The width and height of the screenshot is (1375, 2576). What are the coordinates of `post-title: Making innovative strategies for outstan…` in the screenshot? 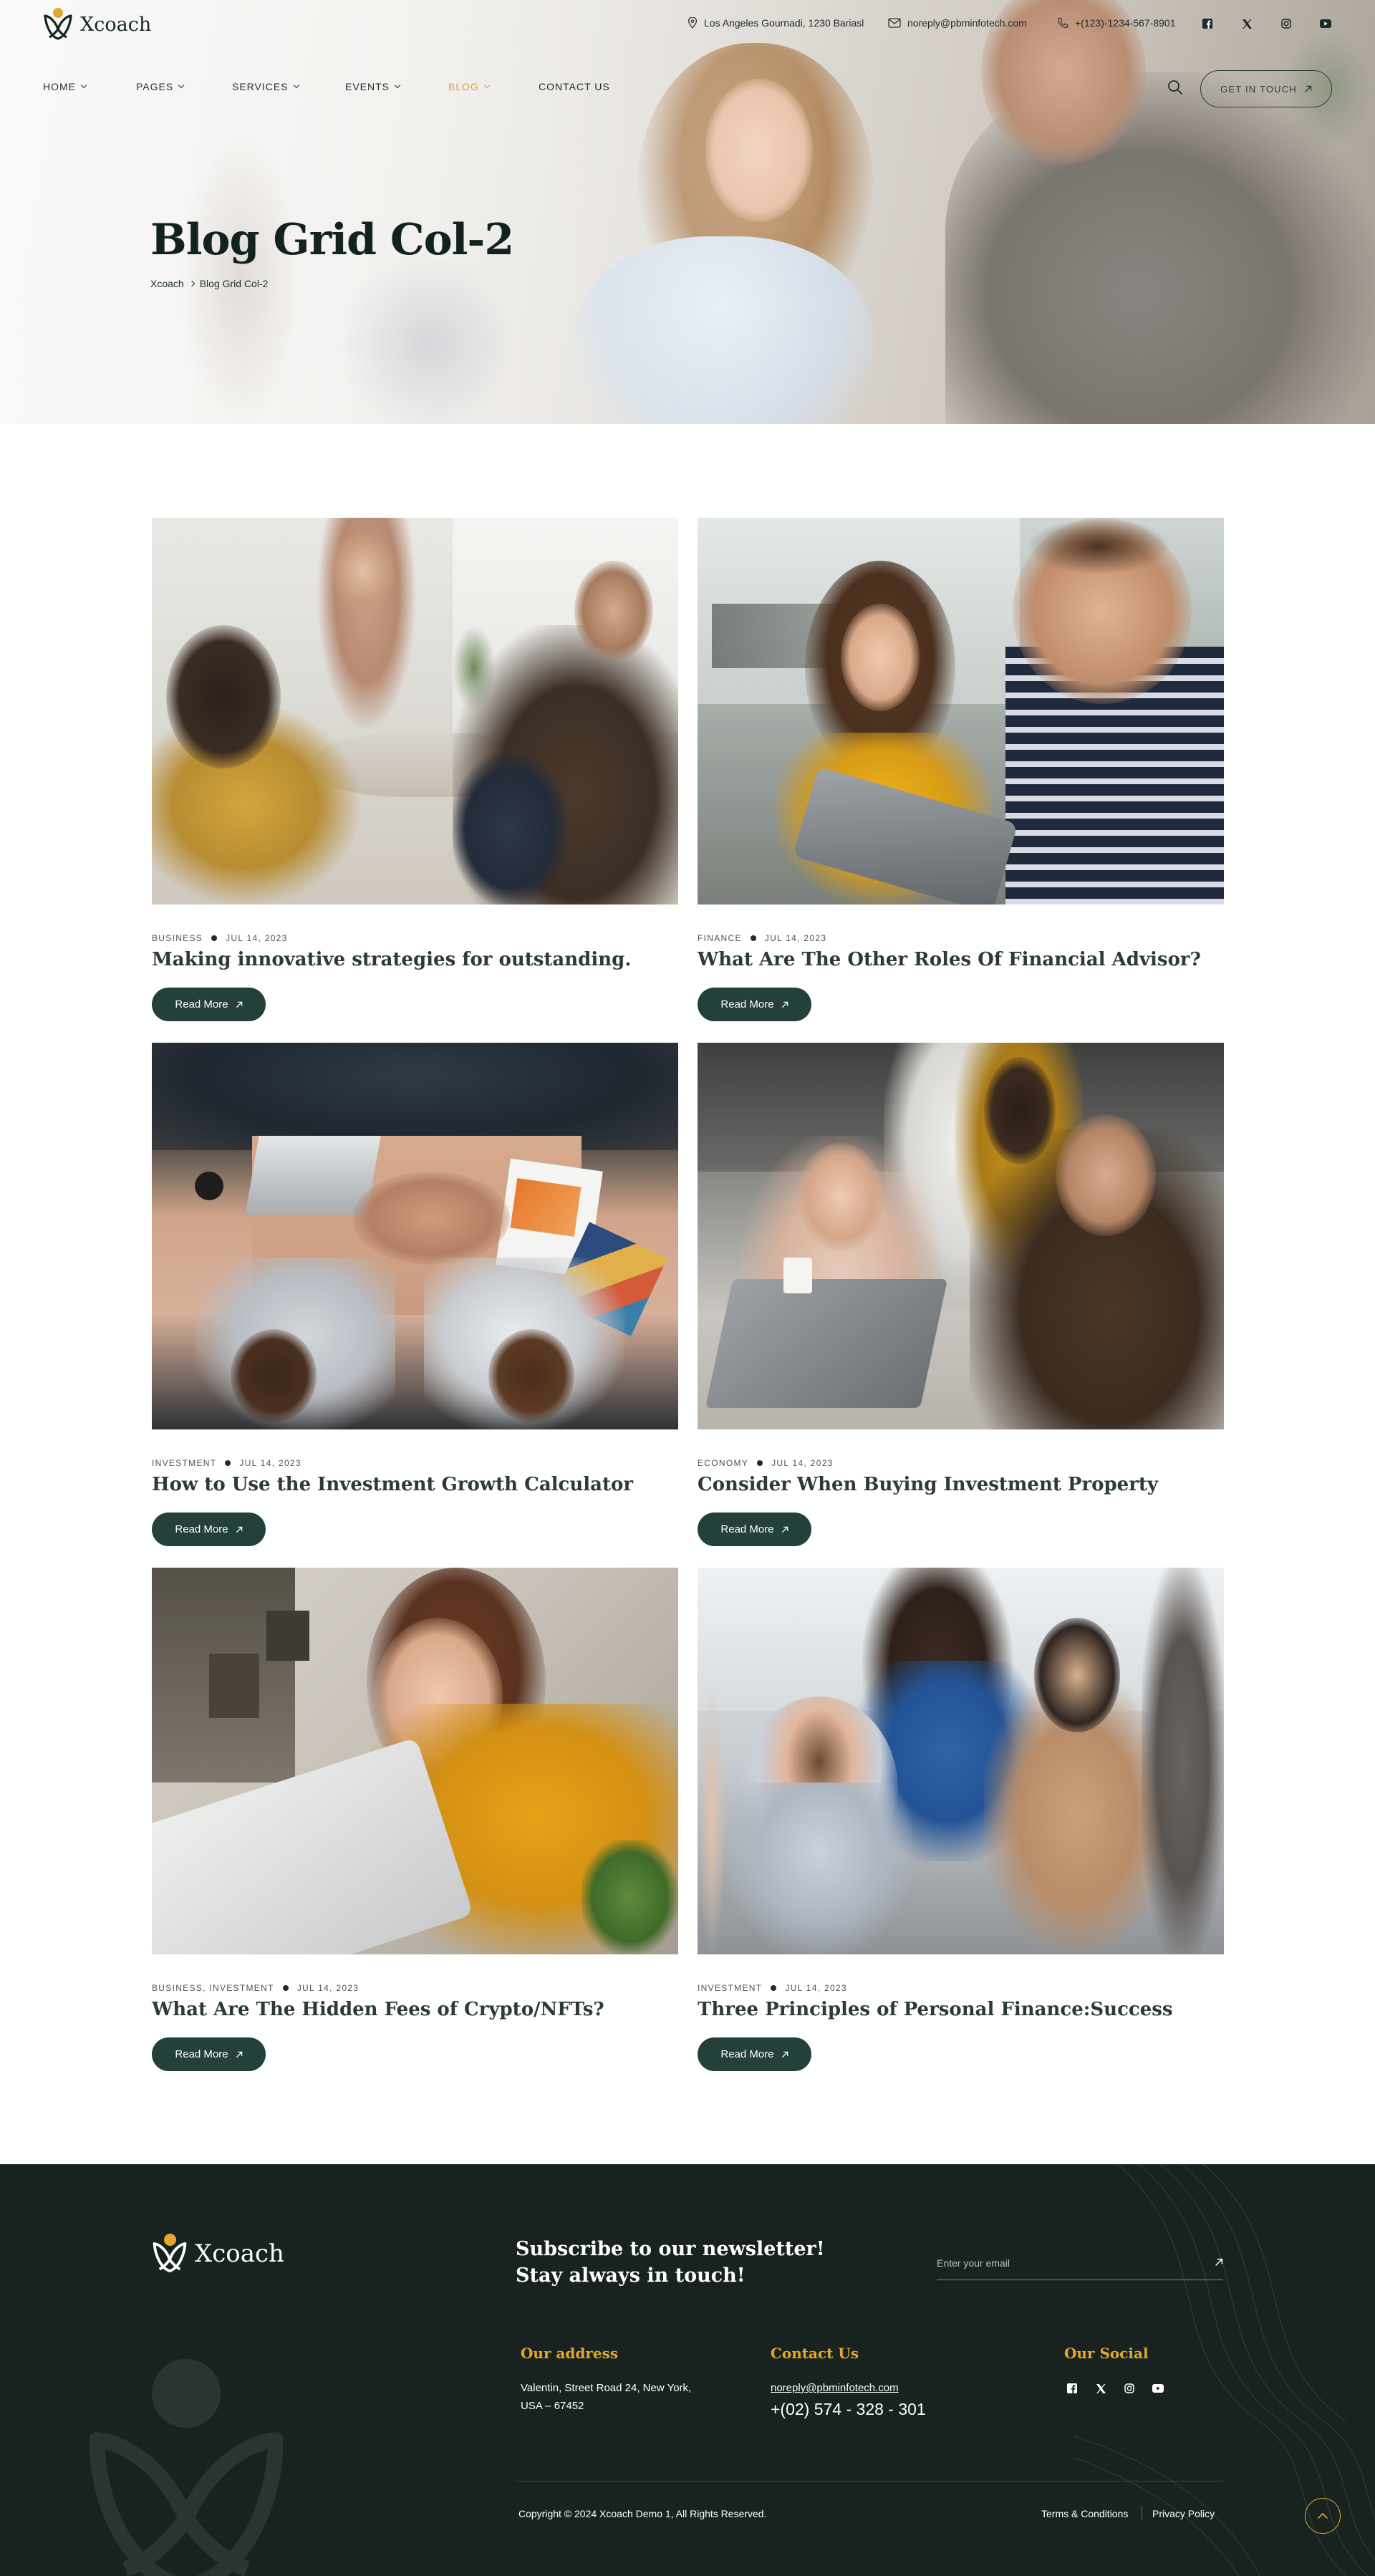 It's located at (392, 959).